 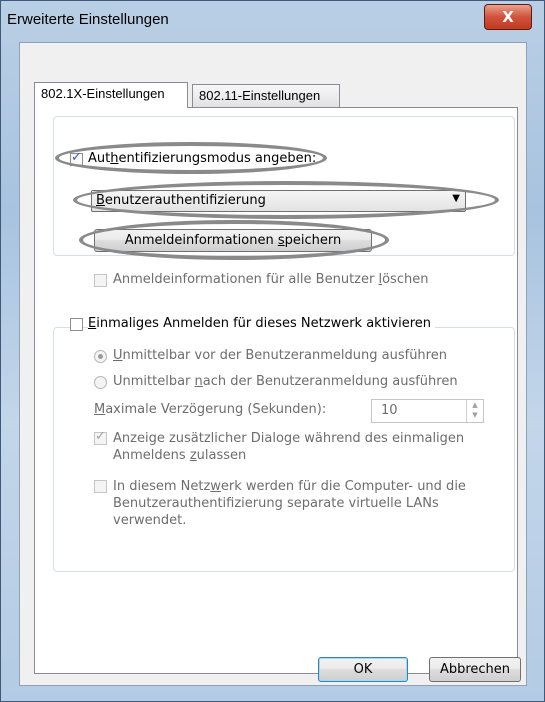 What do you see at coordinates (233, 240) in the screenshot?
I see `save-credentials-button: Anmeldeinformationen speichern` at bounding box center [233, 240].